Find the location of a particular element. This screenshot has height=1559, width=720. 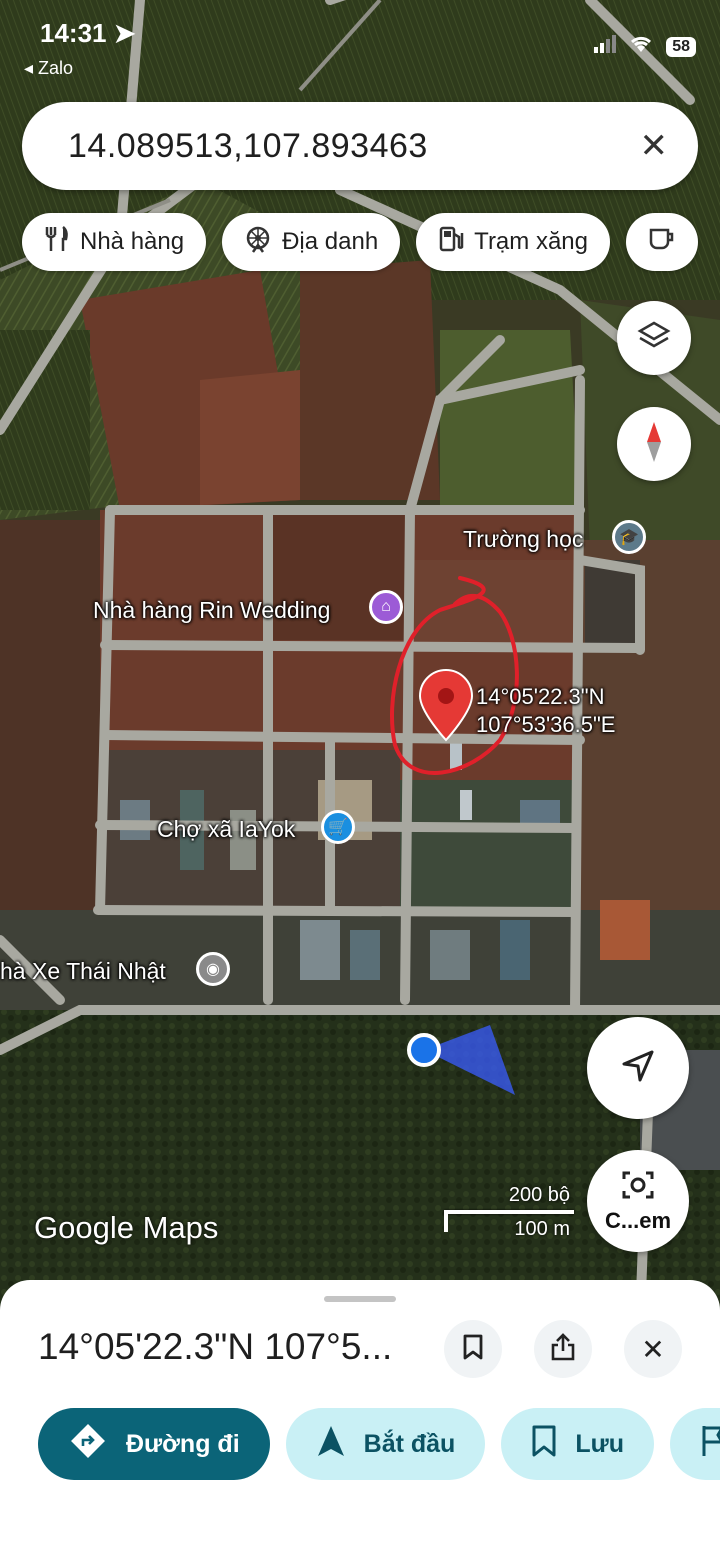

close-sheet-button: ✕ is located at coordinates (653, 1349).